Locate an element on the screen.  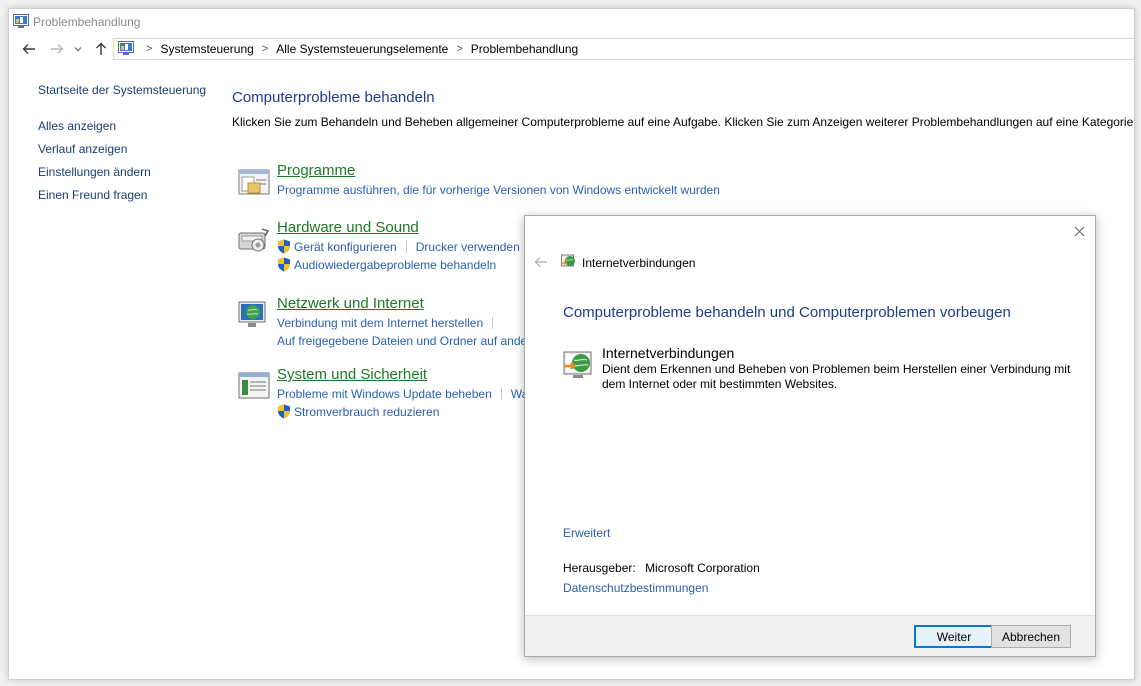
link-internet-verbindung: Verbindung mit dem Internet herstellen is located at coordinates (380, 323).